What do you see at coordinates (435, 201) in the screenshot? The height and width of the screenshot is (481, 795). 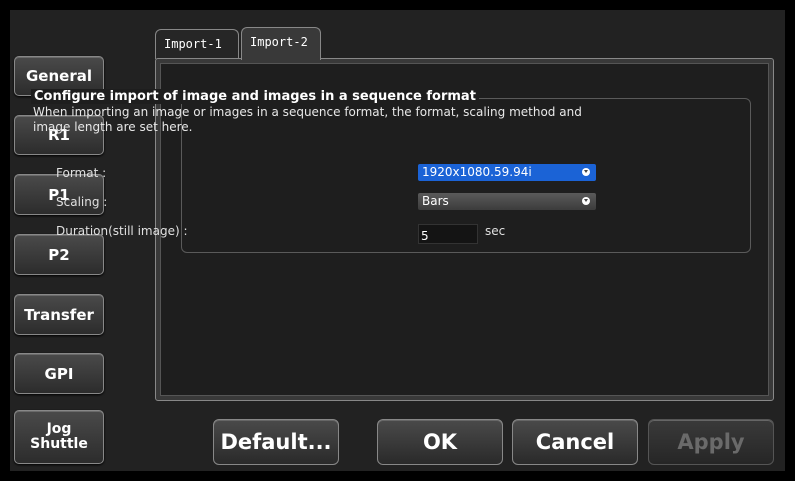 I see `scaling-value: Bars` at bounding box center [435, 201].